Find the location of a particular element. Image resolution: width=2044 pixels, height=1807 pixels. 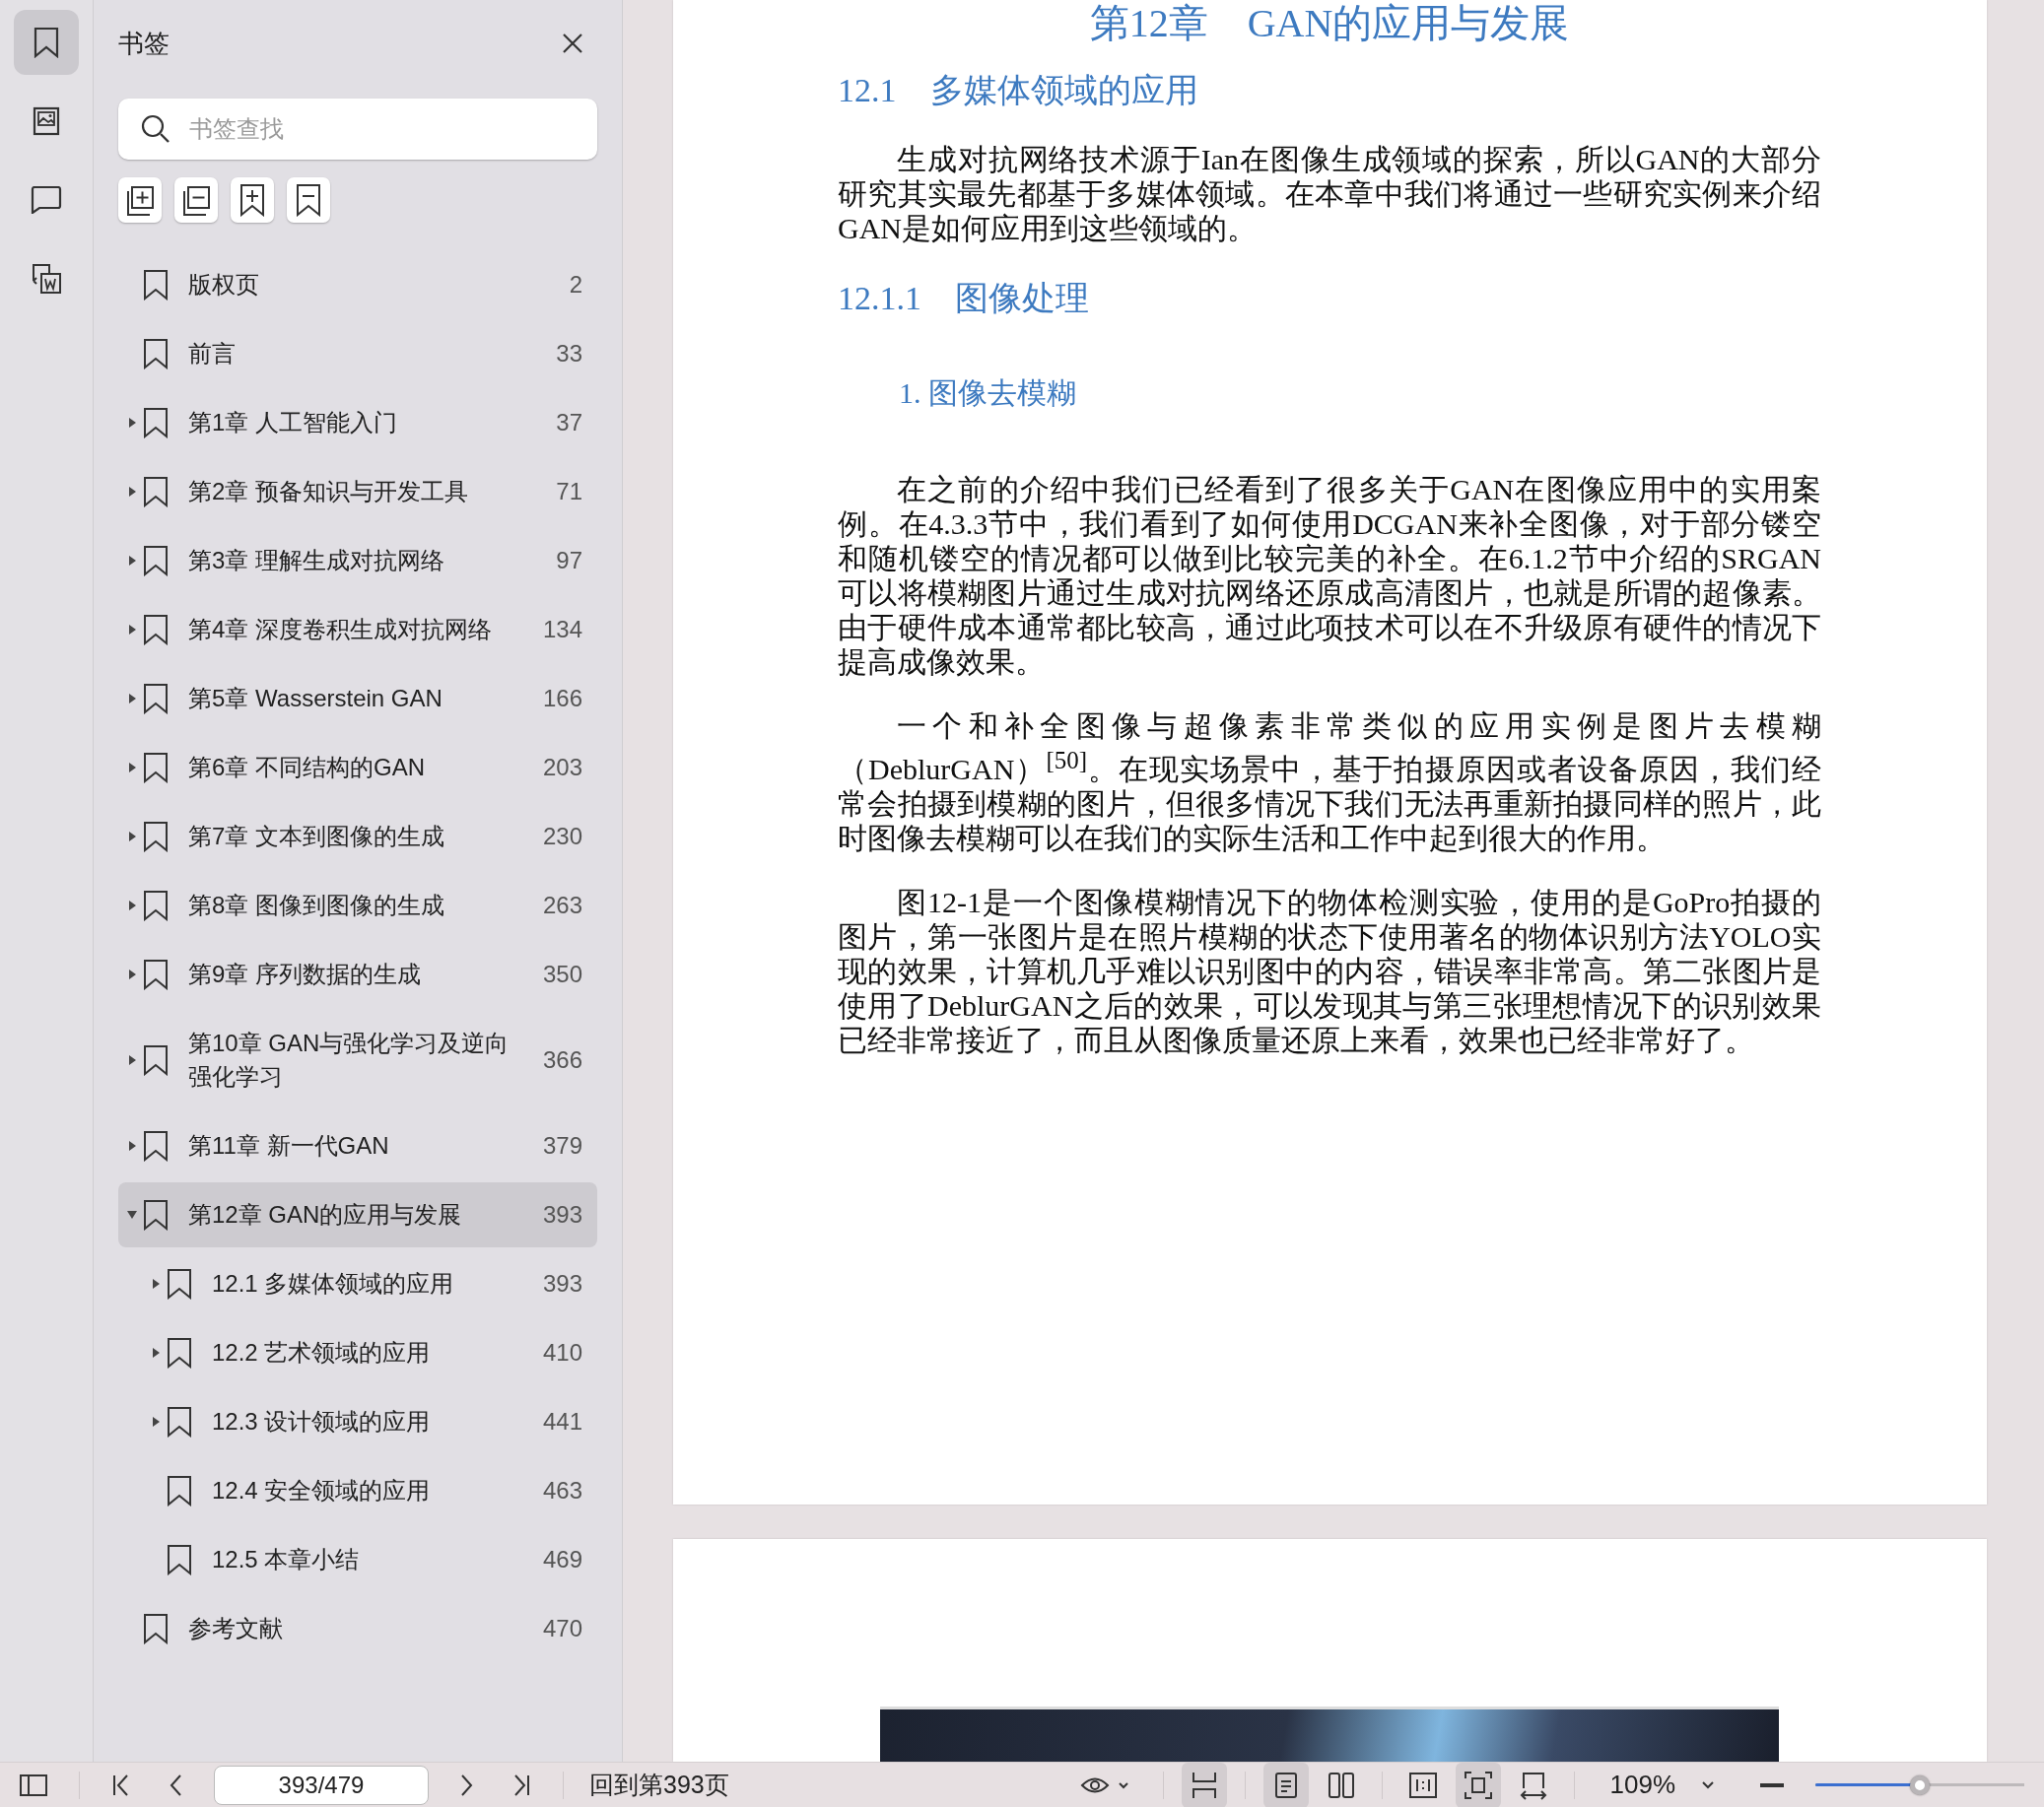

bookmark-label: 第6章 不同结构的GAN is located at coordinates (307, 768).